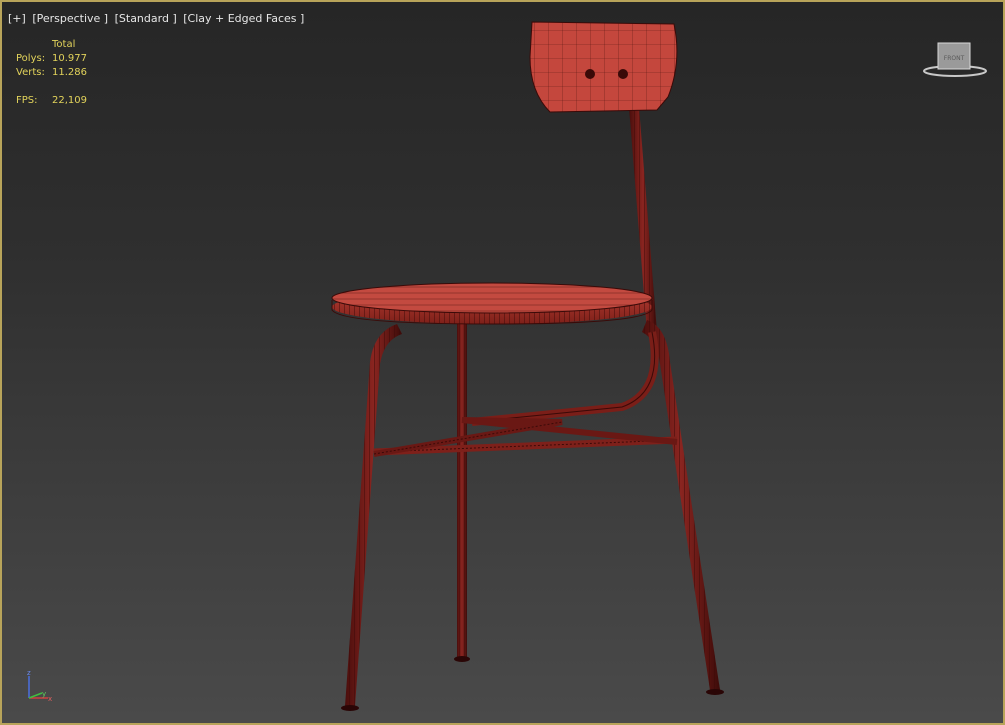 This screenshot has width=1005, height=725. Describe the element at coordinates (146, 18) in the screenshot. I see `viewport-style-menu: [Standard ]` at that location.